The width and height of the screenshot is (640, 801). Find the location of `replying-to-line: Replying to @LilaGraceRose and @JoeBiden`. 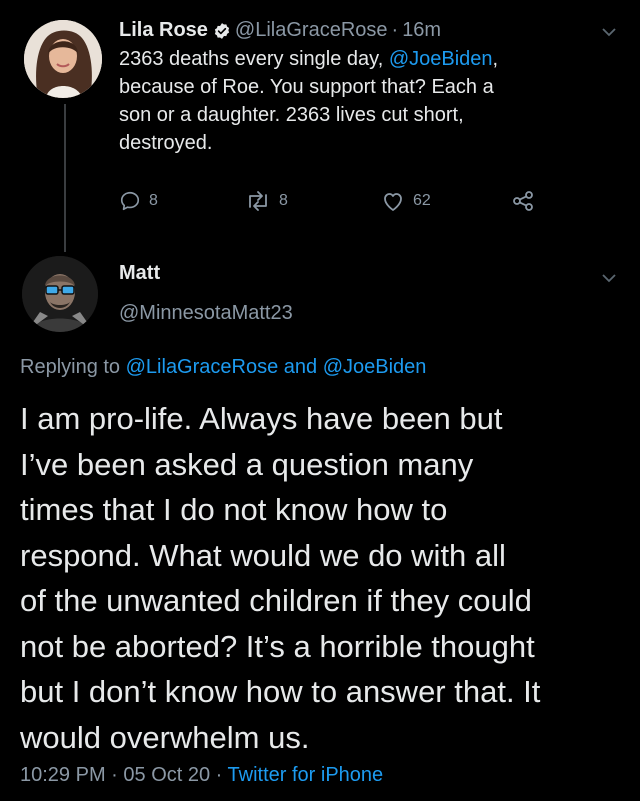

replying-to-line: Replying to @LilaGraceRose and @JoeBiden is located at coordinates (223, 367).